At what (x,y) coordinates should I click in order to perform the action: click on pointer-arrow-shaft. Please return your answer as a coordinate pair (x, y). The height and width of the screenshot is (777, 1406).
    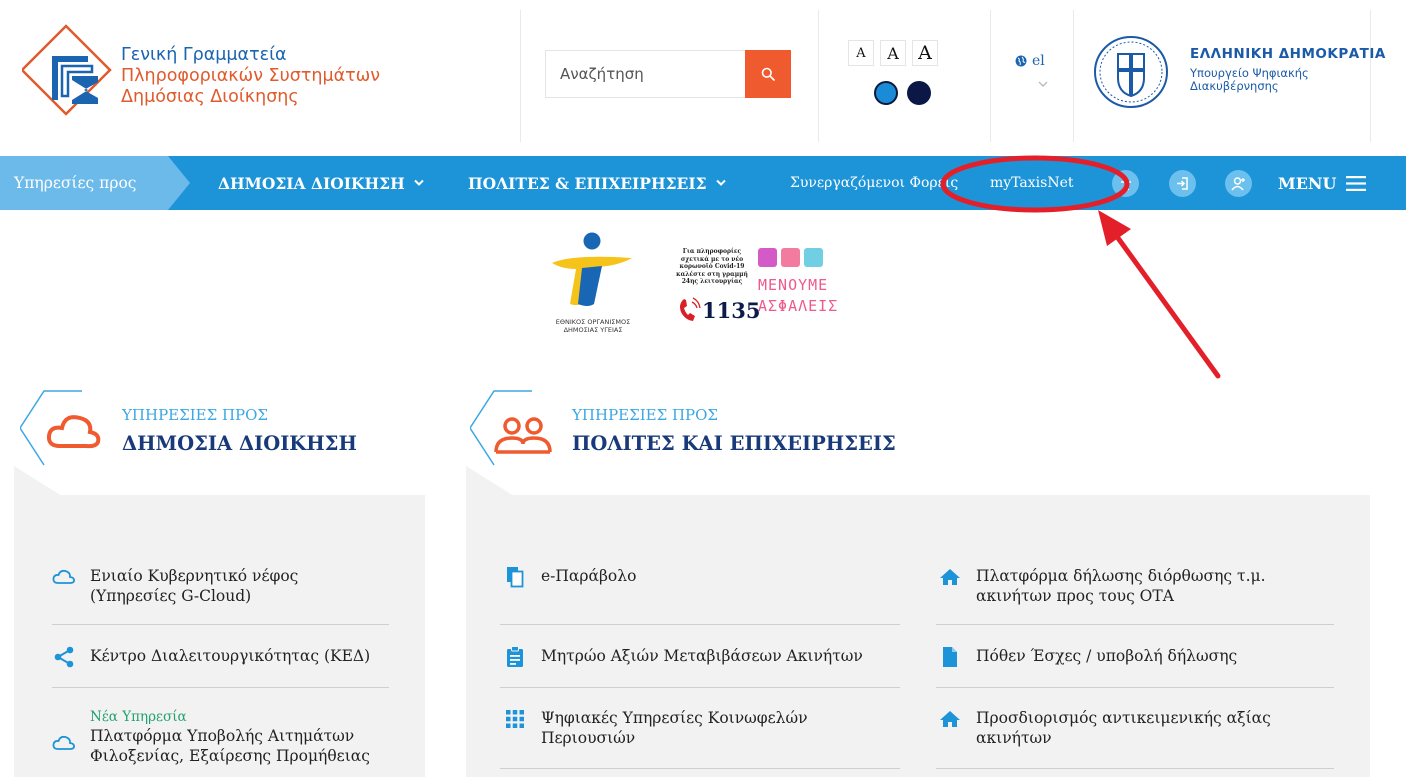
    Looking at the image, I should click on (1168, 307).